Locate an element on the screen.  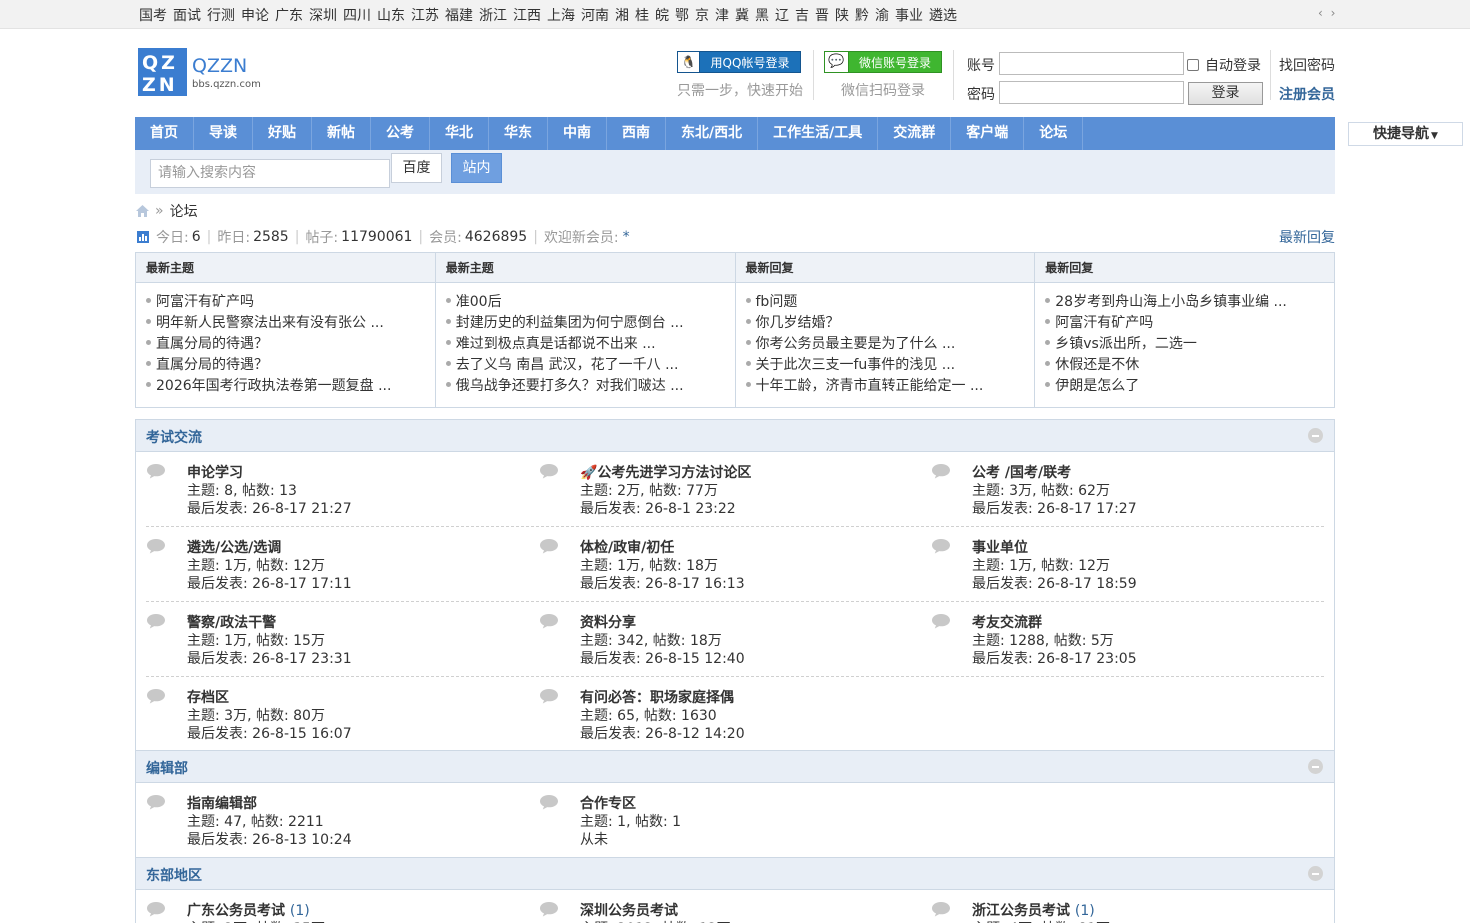
forum-board-title: 资料分享 is located at coordinates (608, 623).